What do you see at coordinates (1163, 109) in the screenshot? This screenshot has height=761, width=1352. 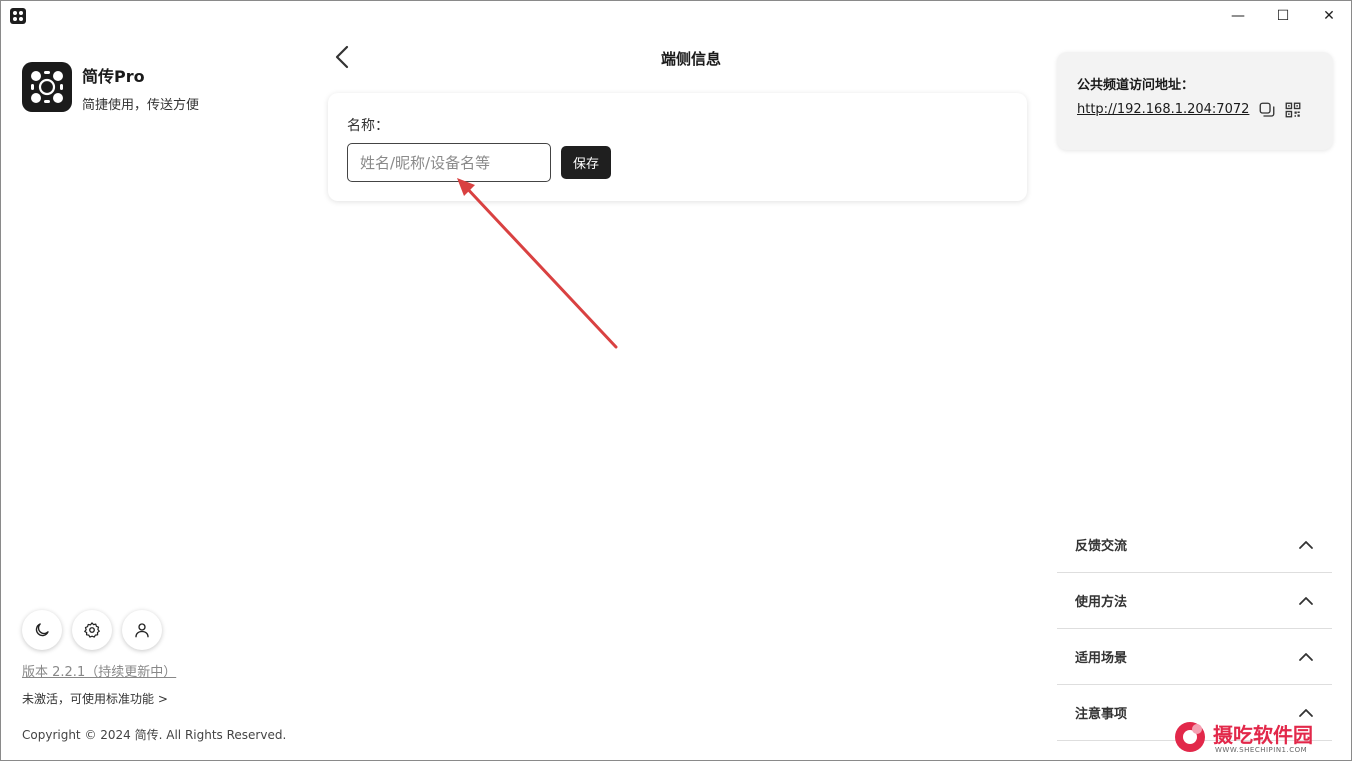 I see `public-channel-url: http://192.168.1.204:7072` at bounding box center [1163, 109].